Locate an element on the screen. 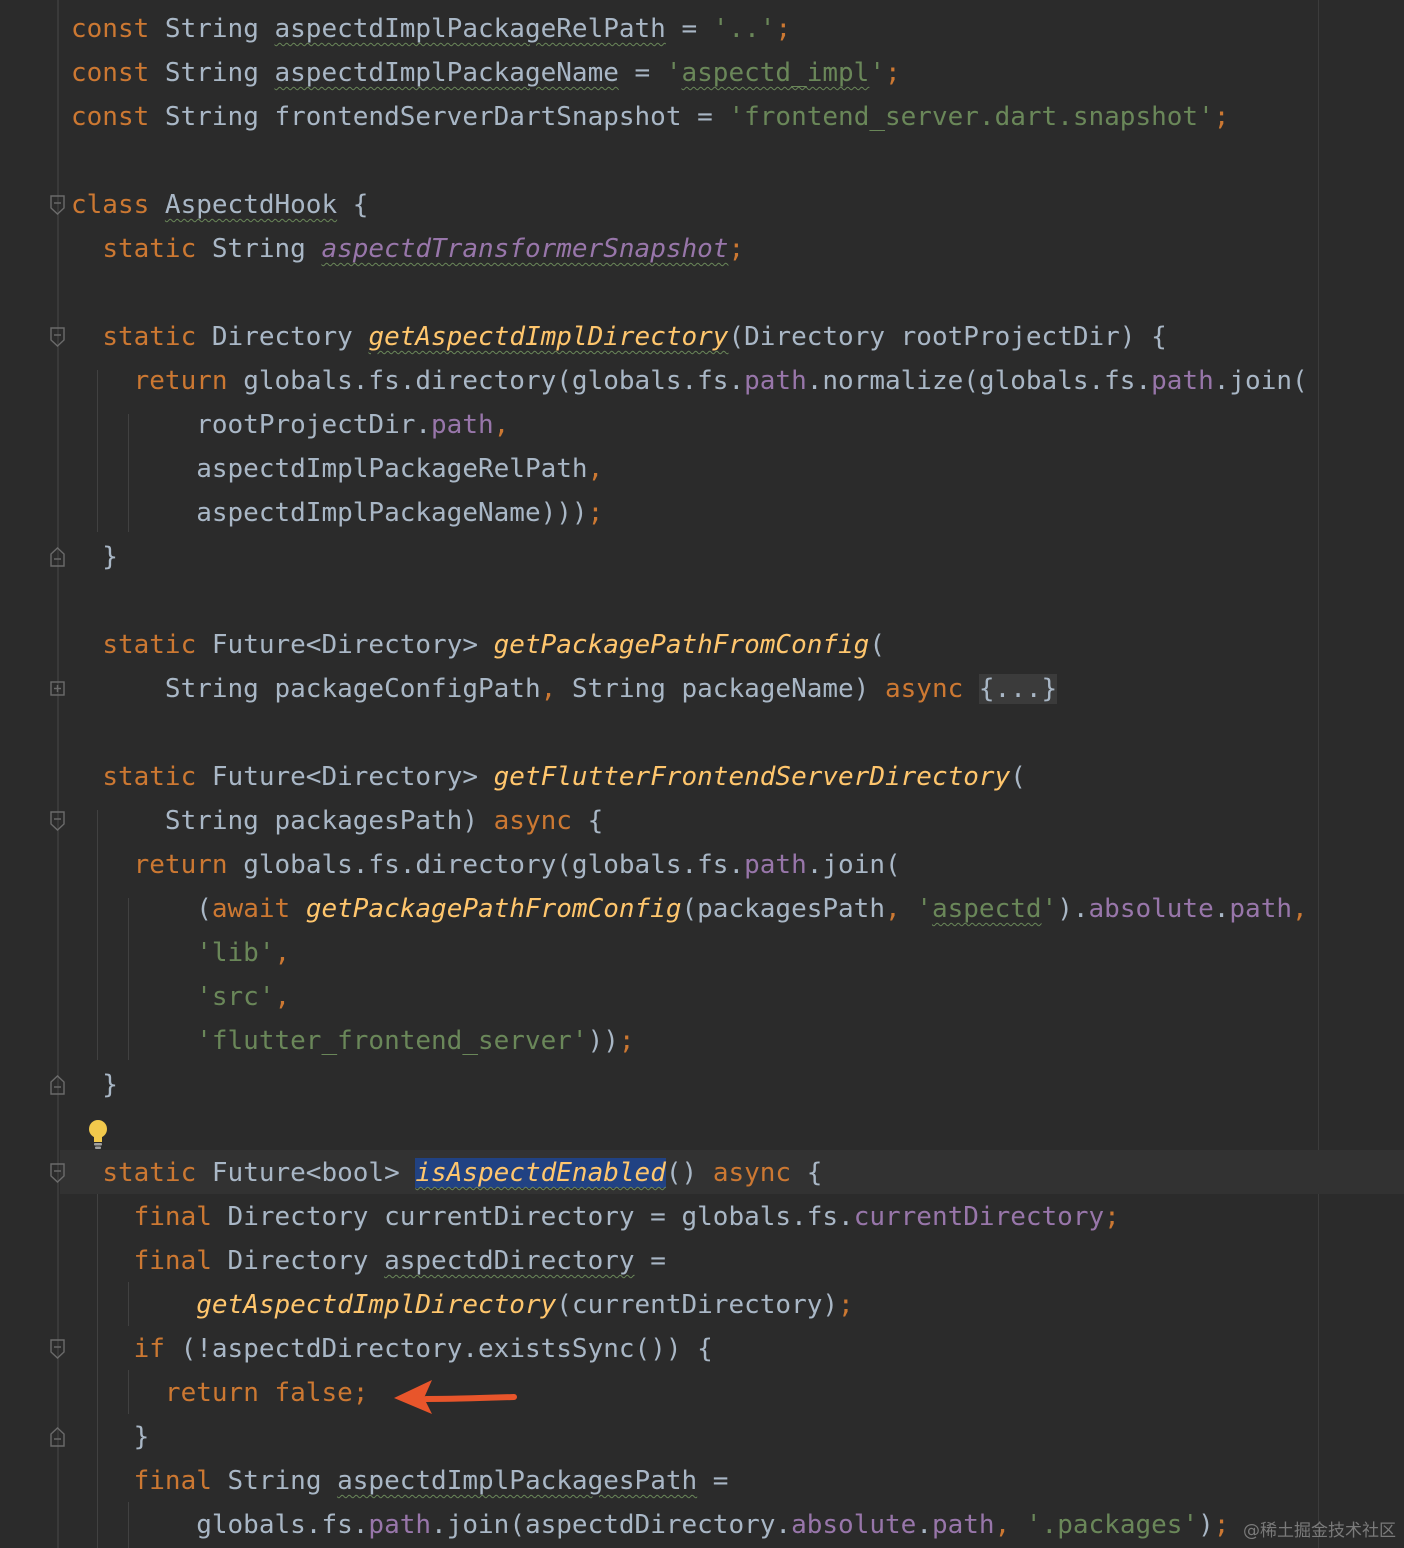 This screenshot has width=1404, height=1548. identifier-token: String packagesPath) is located at coordinates (282, 821).